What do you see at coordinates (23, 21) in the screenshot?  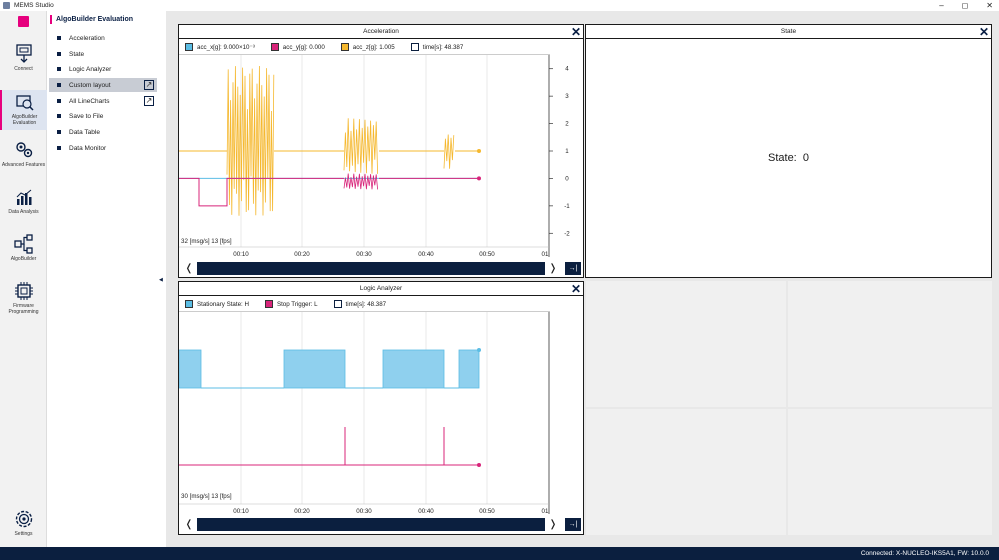 I see `brand-logo` at bounding box center [23, 21].